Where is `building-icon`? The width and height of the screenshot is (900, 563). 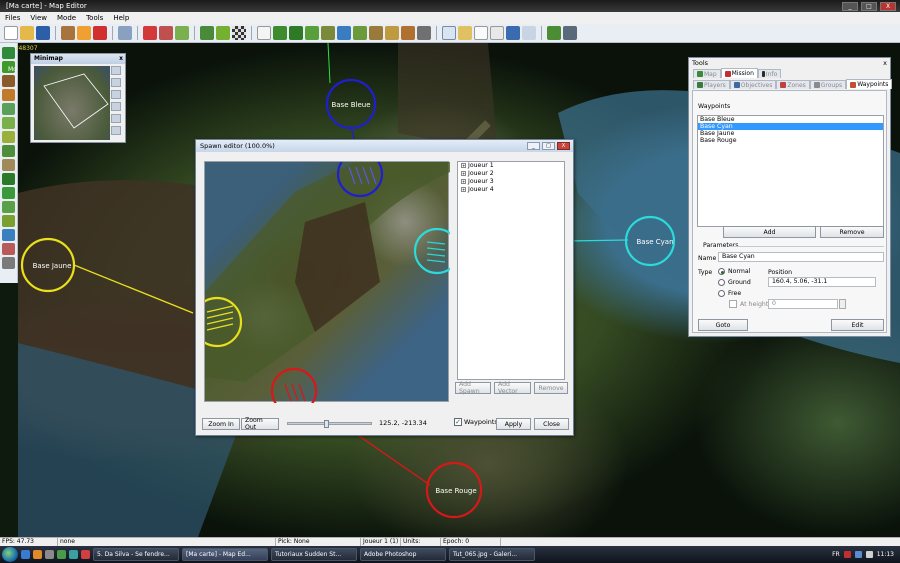 building-icon is located at coordinates (408, 33).